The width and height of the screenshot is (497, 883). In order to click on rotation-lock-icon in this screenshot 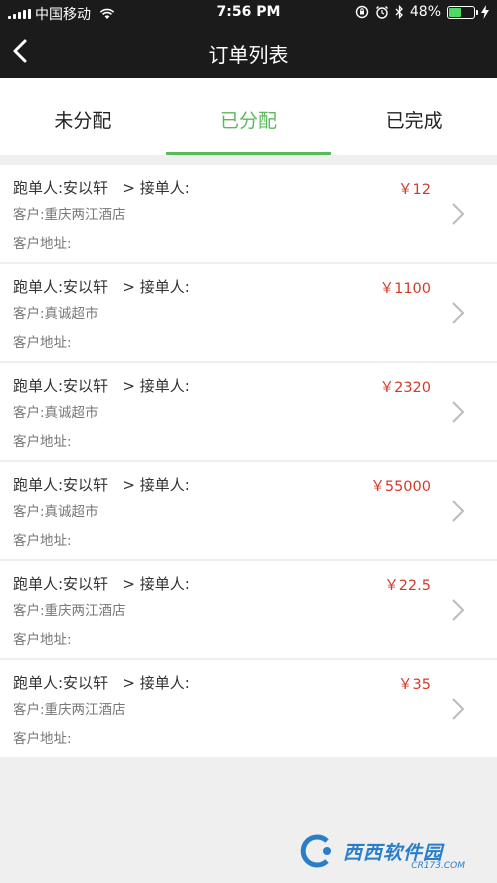, I will do `click(362, 12)`.